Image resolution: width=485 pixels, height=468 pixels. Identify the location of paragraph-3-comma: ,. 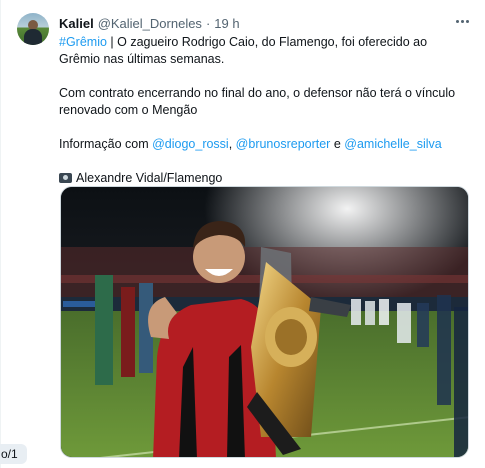
(232, 144).